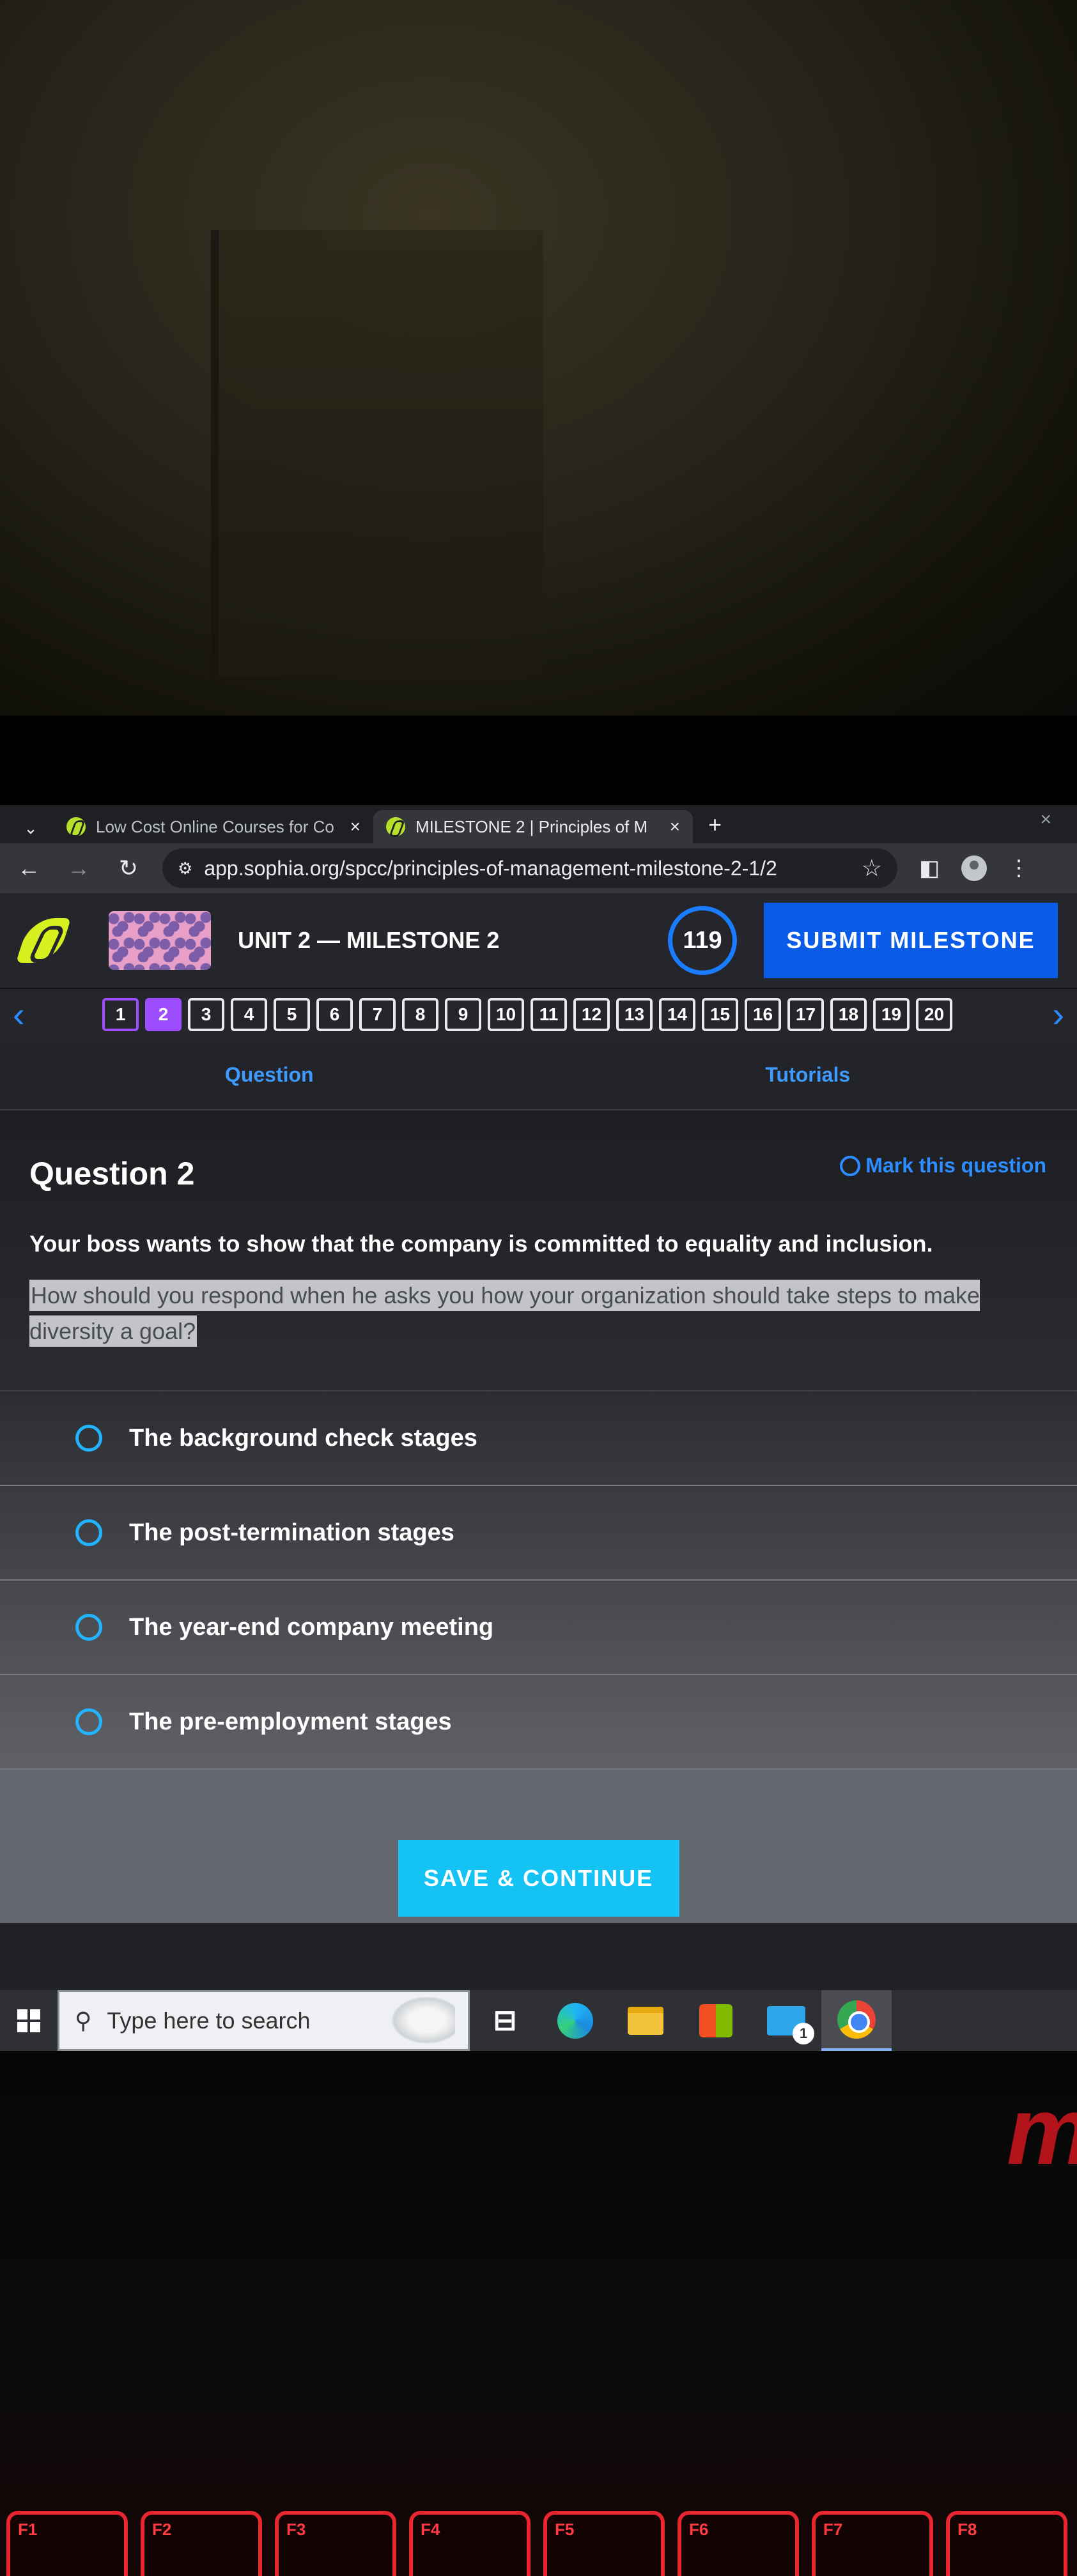  Describe the element at coordinates (1019, 868) in the screenshot. I see `browser-menu-icon: ⋮` at that location.